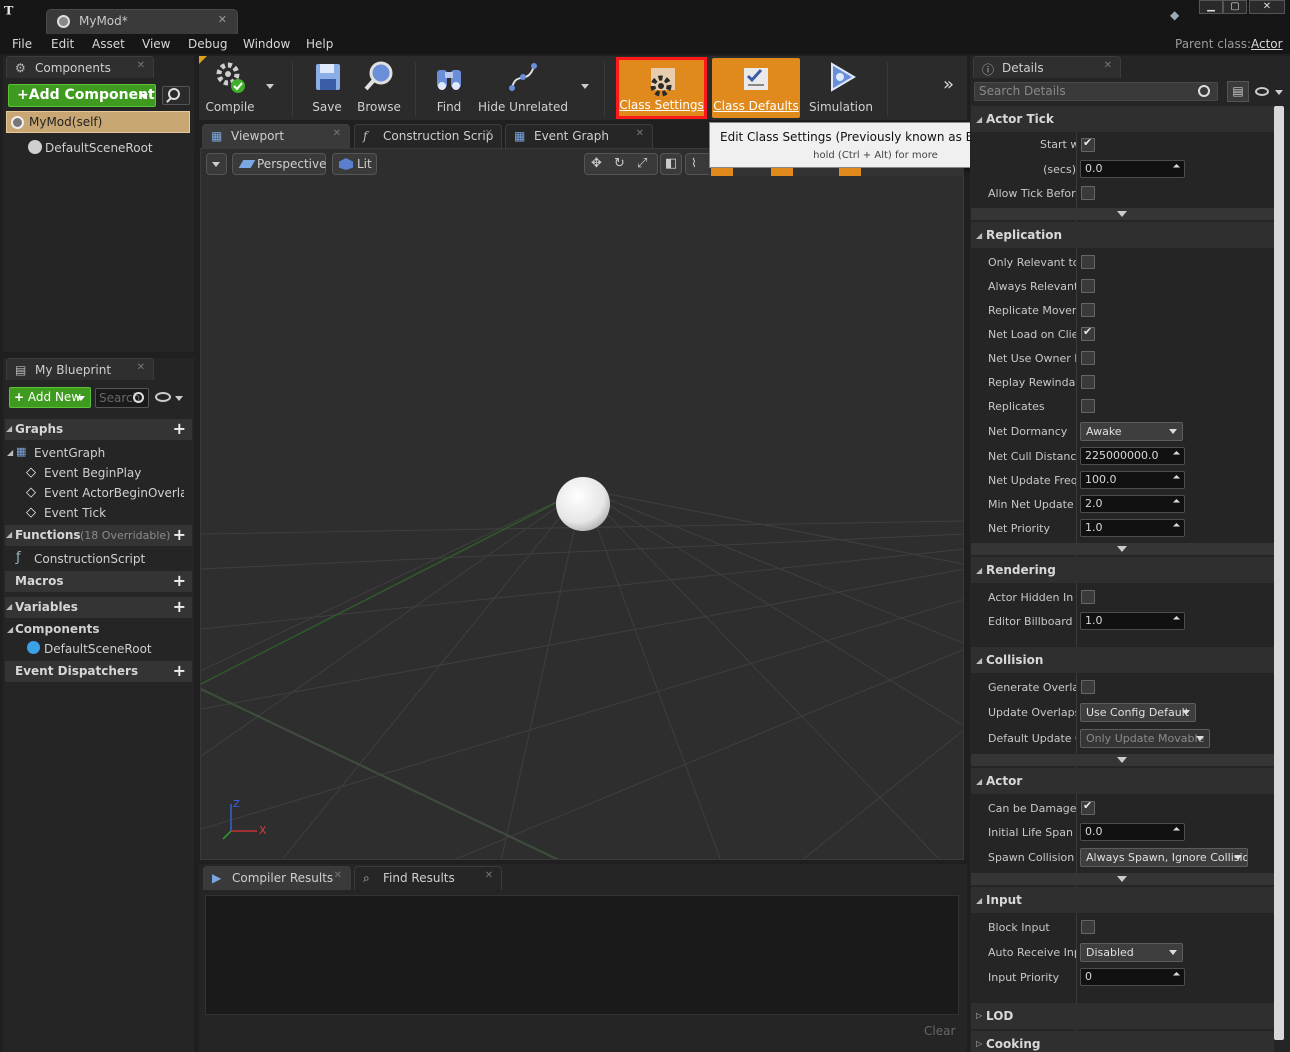 The image size is (1290, 1052). What do you see at coordinates (1279, 573) in the screenshot?
I see `details-scrollbar` at bounding box center [1279, 573].